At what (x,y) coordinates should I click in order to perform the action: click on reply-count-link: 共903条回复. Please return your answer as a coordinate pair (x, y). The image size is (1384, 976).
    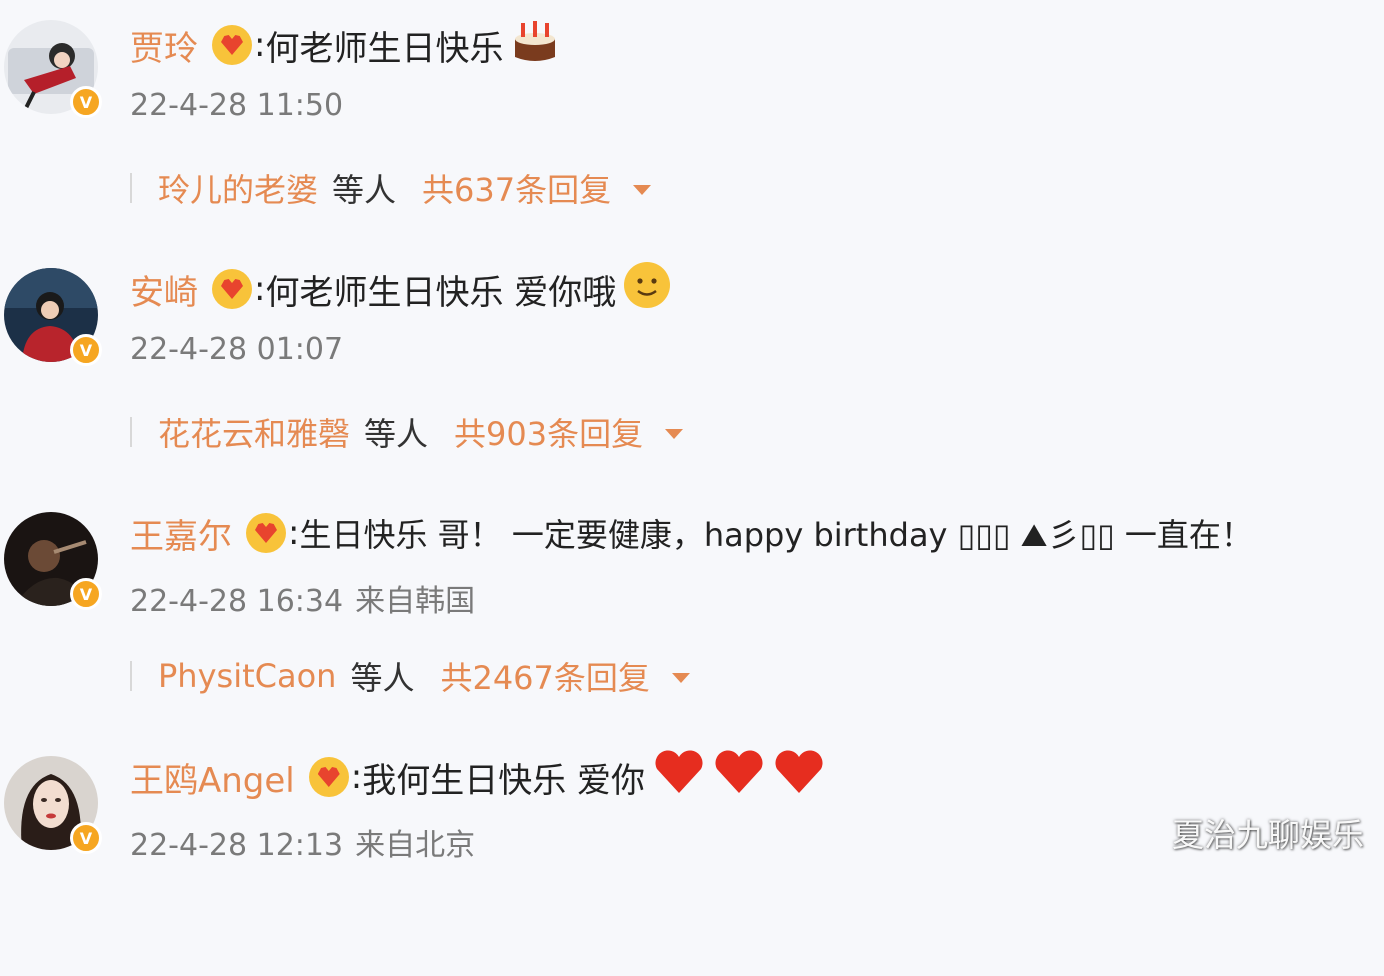
    Looking at the image, I should click on (548, 432).